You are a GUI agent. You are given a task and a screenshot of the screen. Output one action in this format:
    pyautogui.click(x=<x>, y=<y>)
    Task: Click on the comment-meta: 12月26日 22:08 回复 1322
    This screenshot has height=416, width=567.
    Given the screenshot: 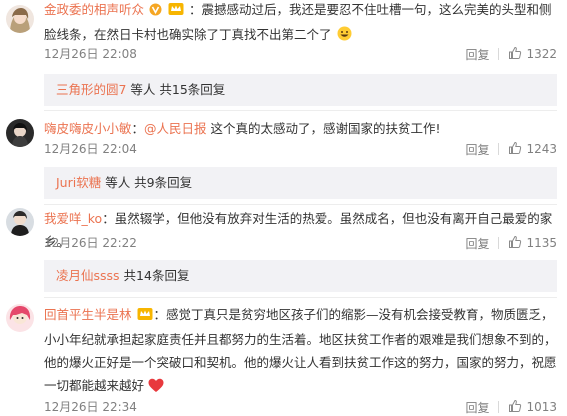 What is the action you would take?
    pyautogui.click(x=300, y=54)
    